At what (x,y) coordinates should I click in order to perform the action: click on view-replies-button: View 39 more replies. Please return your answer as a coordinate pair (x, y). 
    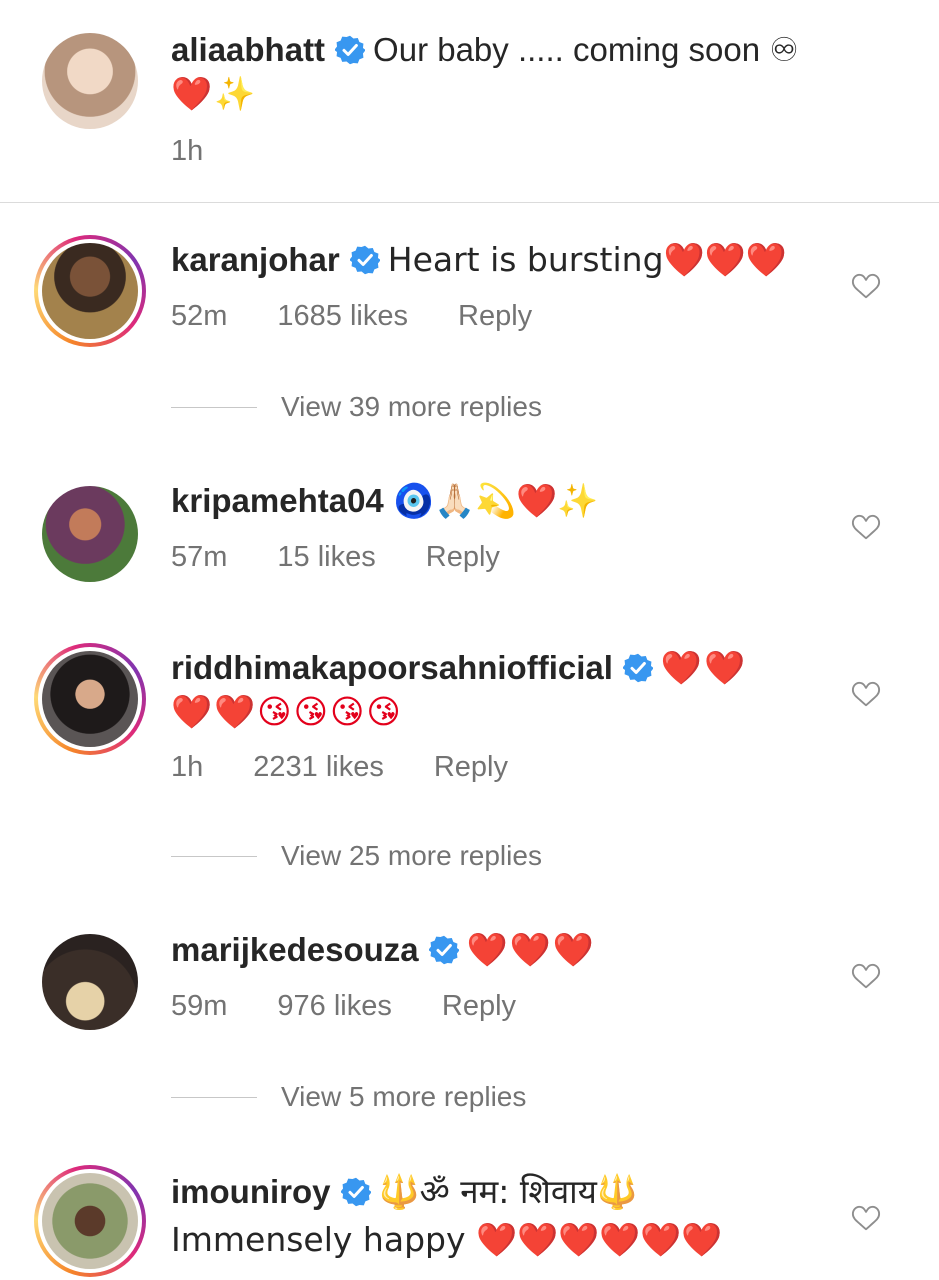
    Looking at the image, I should click on (356, 407).